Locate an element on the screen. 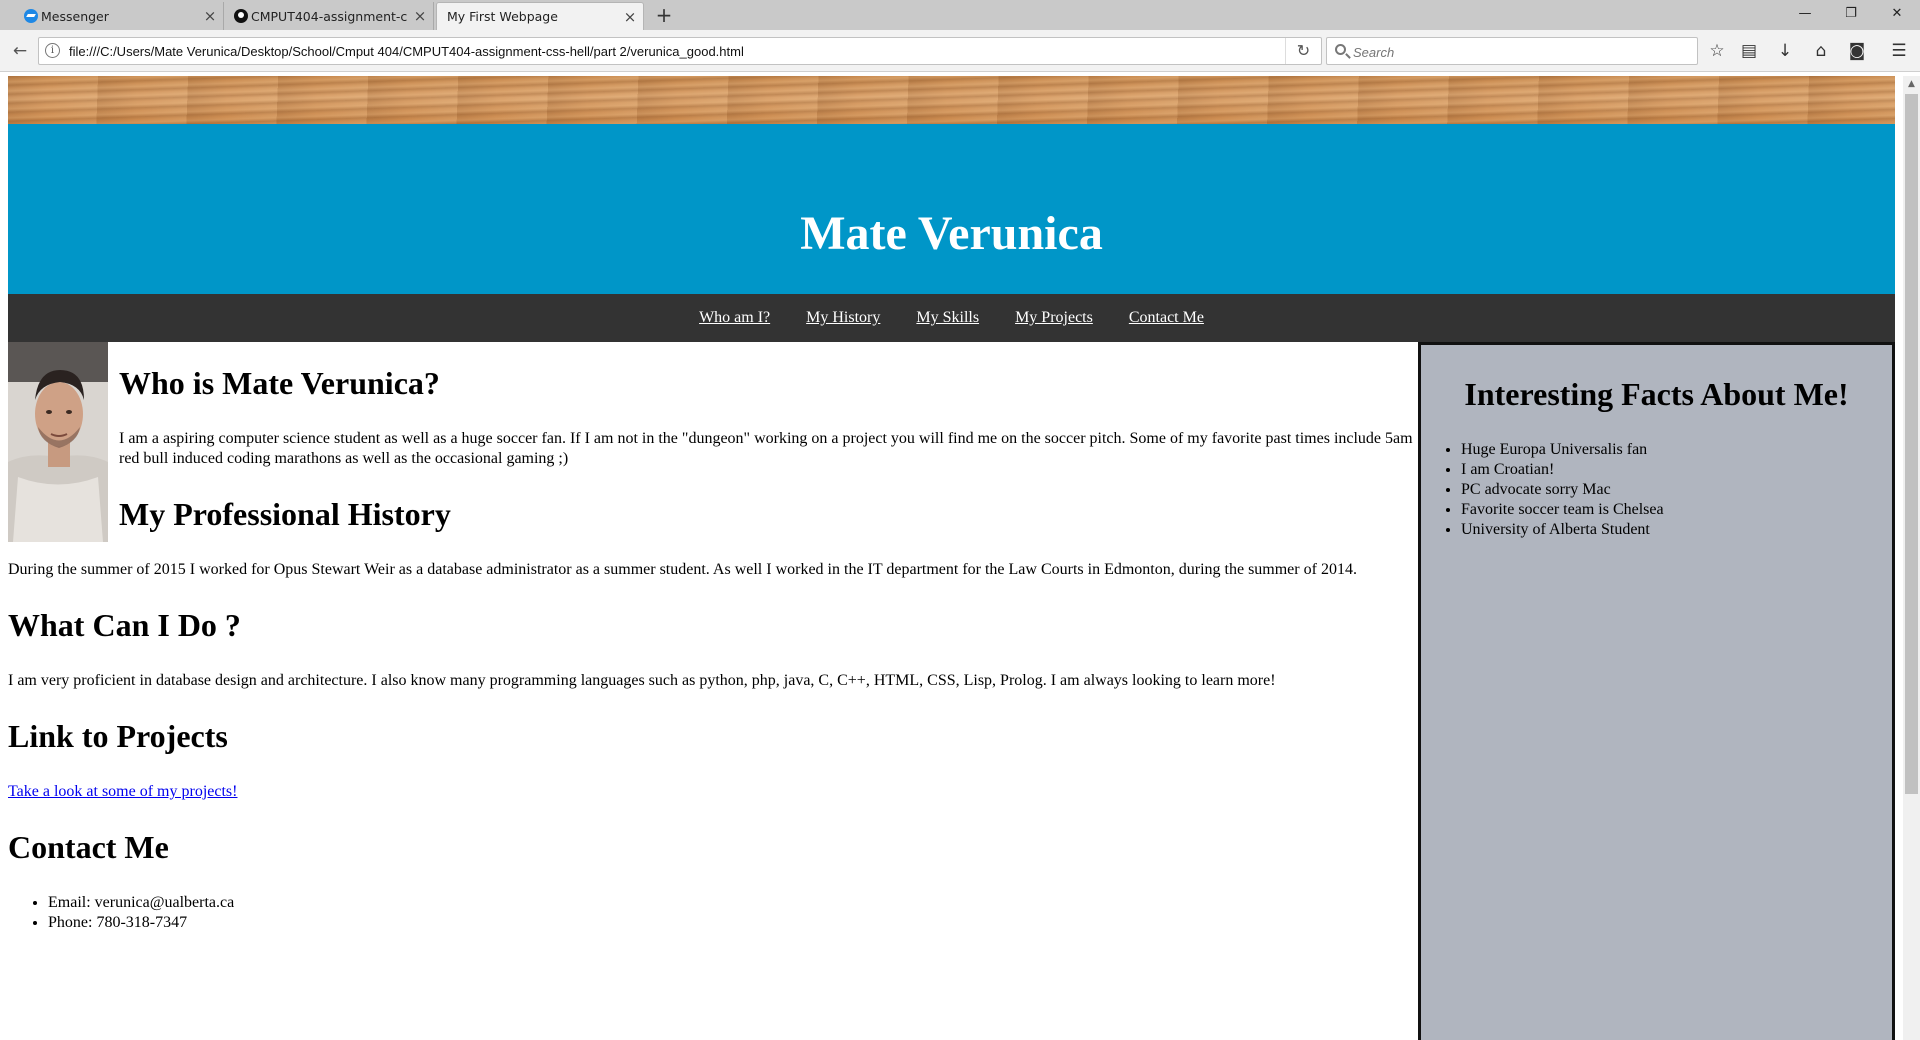  scroll-up-arrow-icon: ▲ is located at coordinates (1911, 84).